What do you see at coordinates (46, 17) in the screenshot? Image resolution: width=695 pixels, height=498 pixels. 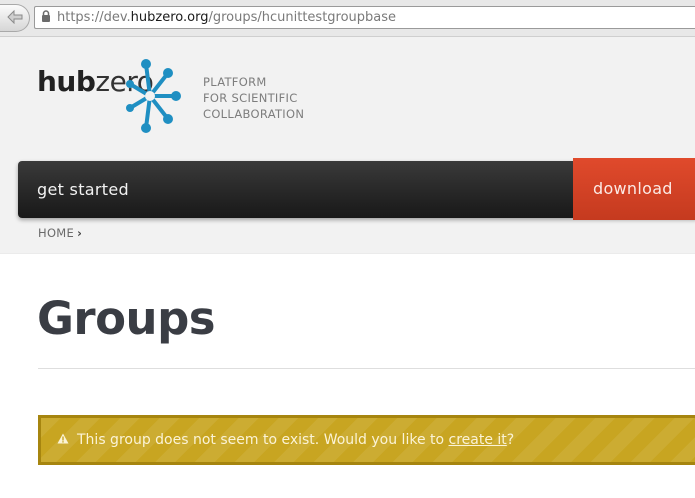 I see `lock-icon` at bounding box center [46, 17].